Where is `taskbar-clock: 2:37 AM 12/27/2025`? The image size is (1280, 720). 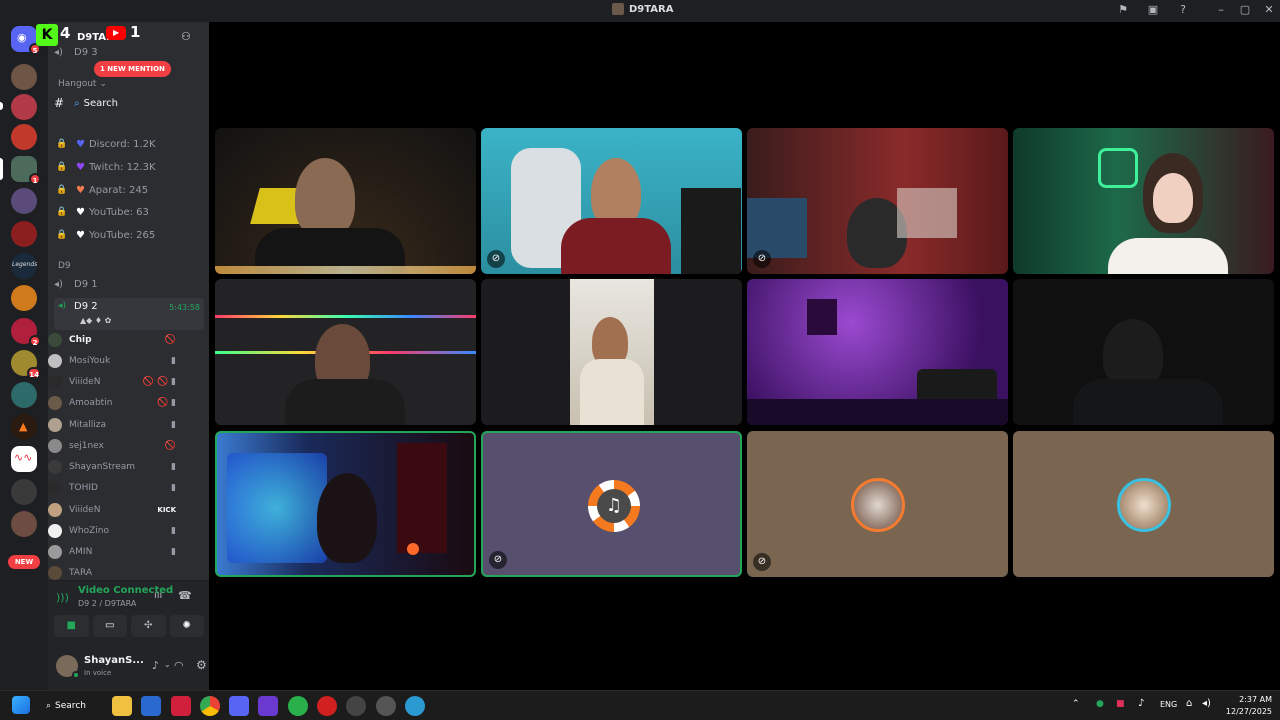 taskbar-clock: 2:37 AM 12/27/2025 is located at coordinates (1247, 706).